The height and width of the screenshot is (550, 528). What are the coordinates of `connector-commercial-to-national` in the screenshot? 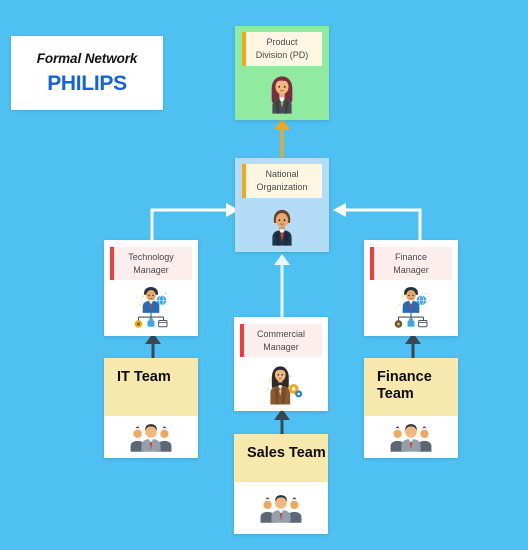 It's located at (282, 286).